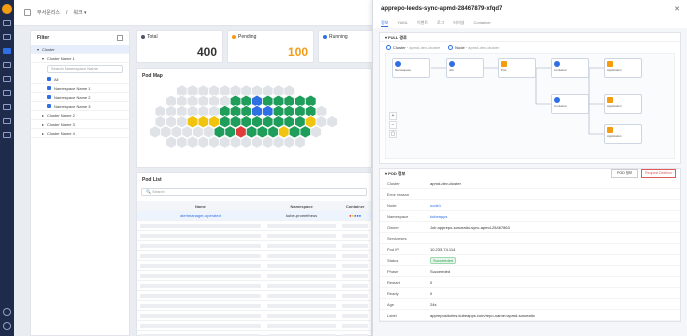 The width and height of the screenshot is (687, 336). I want to click on node-application-1: Application, so click(623, 68).